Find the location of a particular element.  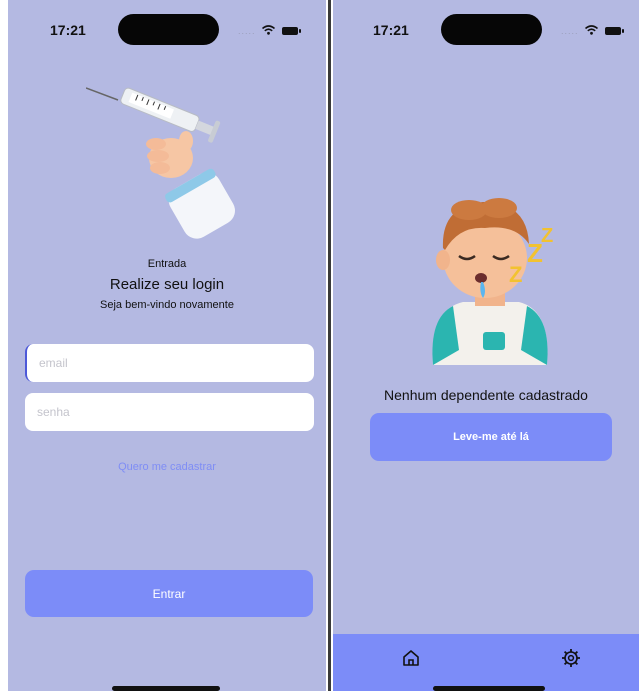

gear-icon is located at coordinates (571, 658).